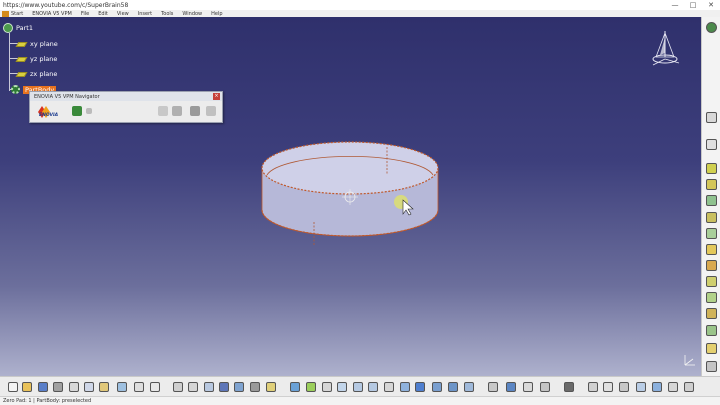 This screenshot has width=720, height=405. What do you see at coordinates (311, 387) in the screenshot?
I see `fit-all-icon` at bounding box center [311, 387].